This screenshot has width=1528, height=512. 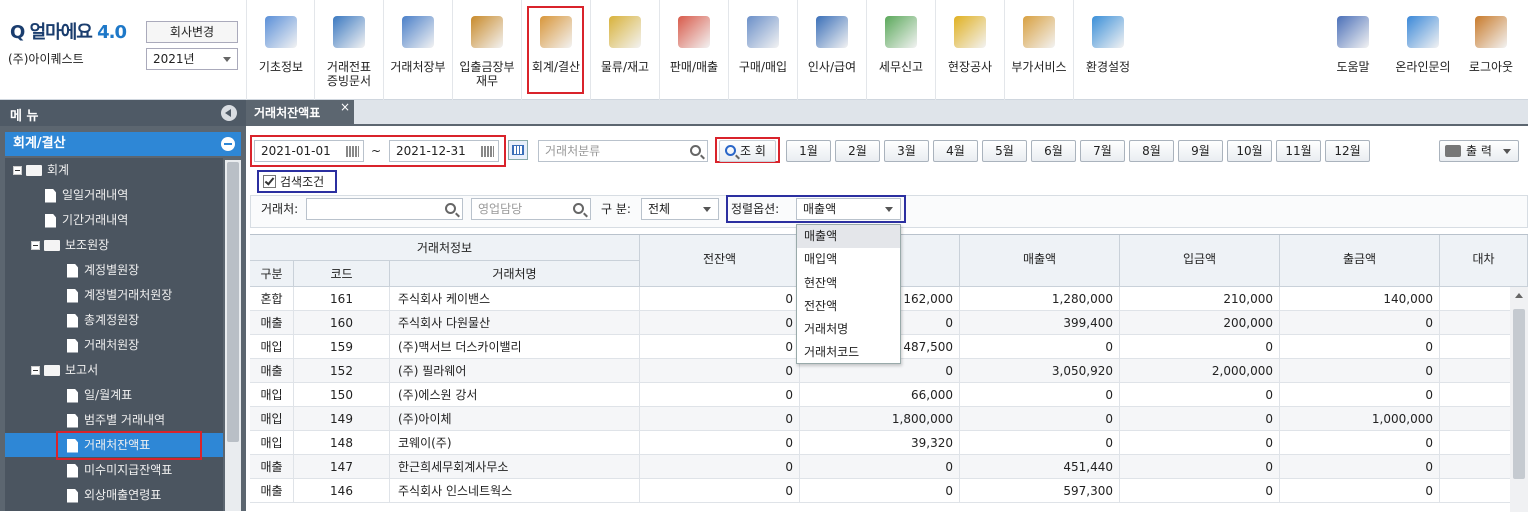 I want to click on table-scrollbar, so click(x=1519, y=399).